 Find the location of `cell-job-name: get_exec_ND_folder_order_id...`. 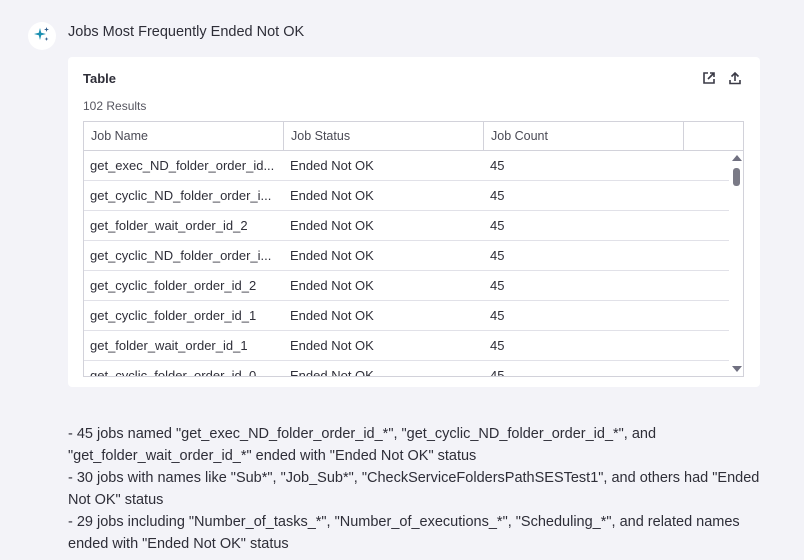

cell-job-name: get_exec_ND_folder_order_id... is located at coordinates (182, 165).